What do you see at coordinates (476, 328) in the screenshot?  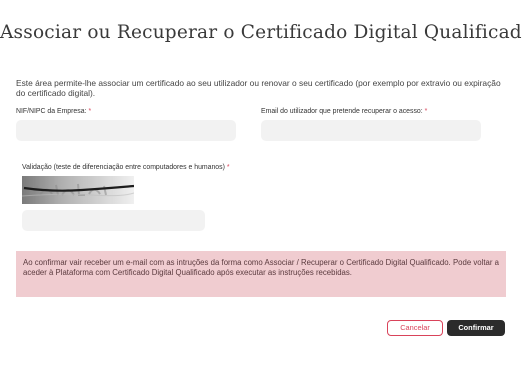 I see `confirm-button: Confirmar` at bounding box center [476, 328].